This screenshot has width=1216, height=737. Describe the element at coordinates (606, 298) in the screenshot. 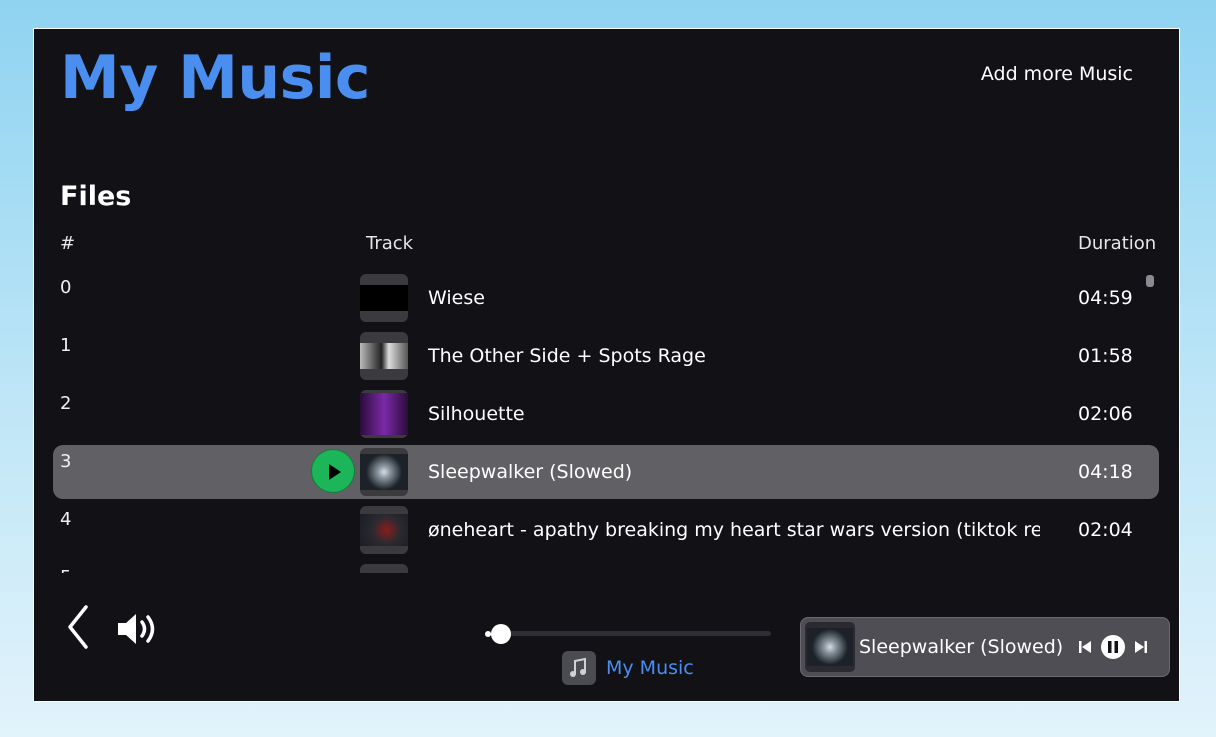

I see `track-row: 0 Wiese 04:59` at that location.